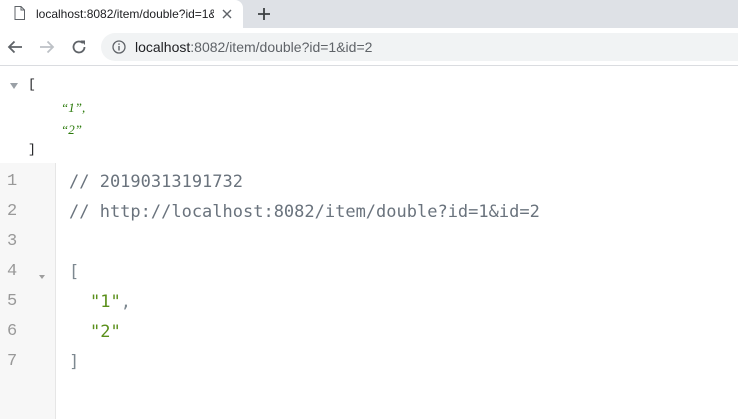 This screenshot has width=738, height=419. I want to click on tab-title: localhost:8082/item/double?id=1&id=2, so click(125, 14).